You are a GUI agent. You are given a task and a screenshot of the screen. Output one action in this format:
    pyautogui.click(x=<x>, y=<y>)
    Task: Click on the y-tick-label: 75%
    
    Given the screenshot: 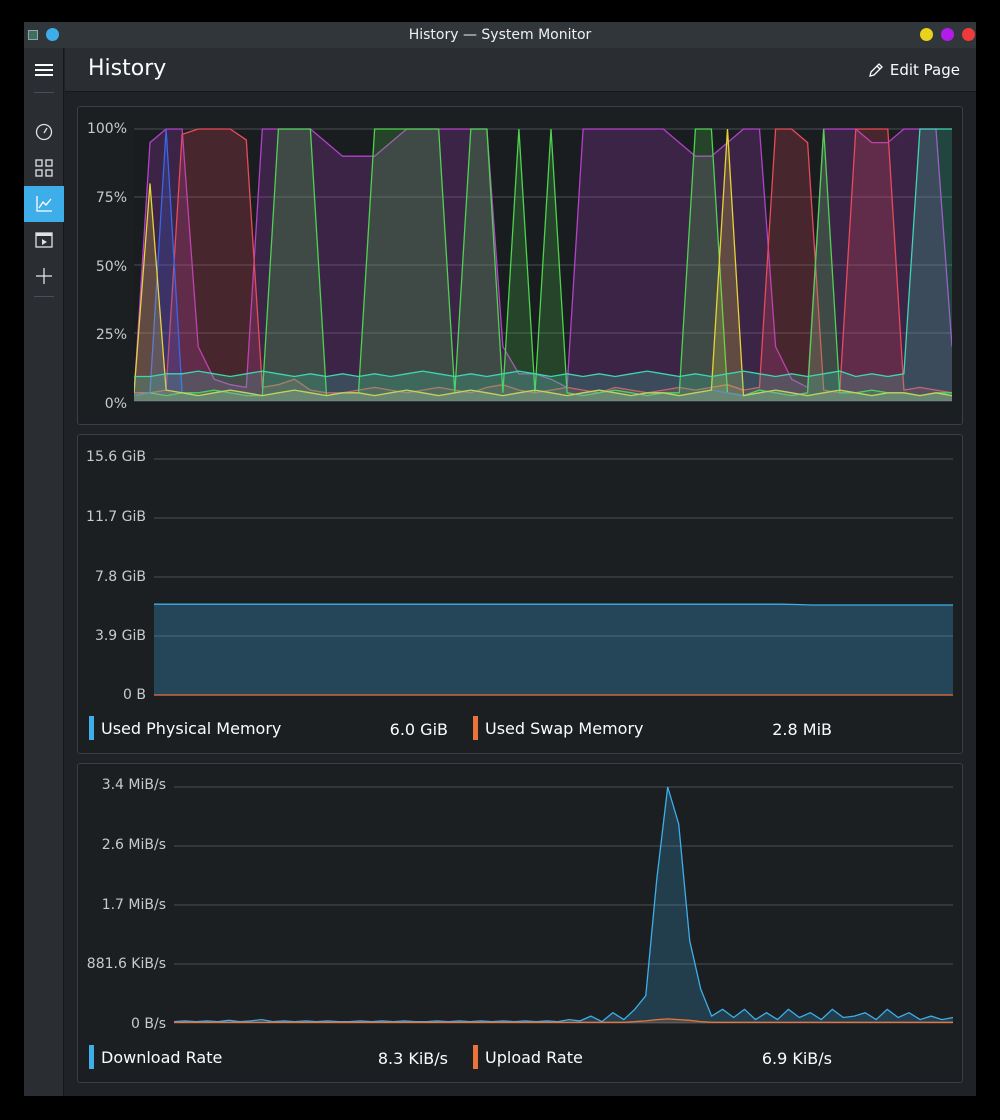 What is the action you would take?
    pyautogui.click(x=111, y=198)
    